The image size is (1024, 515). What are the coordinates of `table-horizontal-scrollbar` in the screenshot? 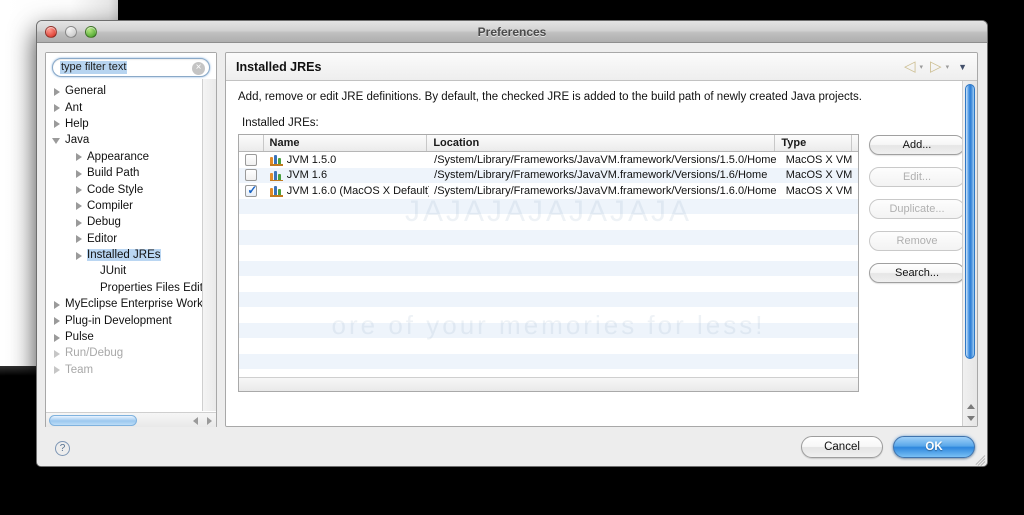 It's located at (548, 384).